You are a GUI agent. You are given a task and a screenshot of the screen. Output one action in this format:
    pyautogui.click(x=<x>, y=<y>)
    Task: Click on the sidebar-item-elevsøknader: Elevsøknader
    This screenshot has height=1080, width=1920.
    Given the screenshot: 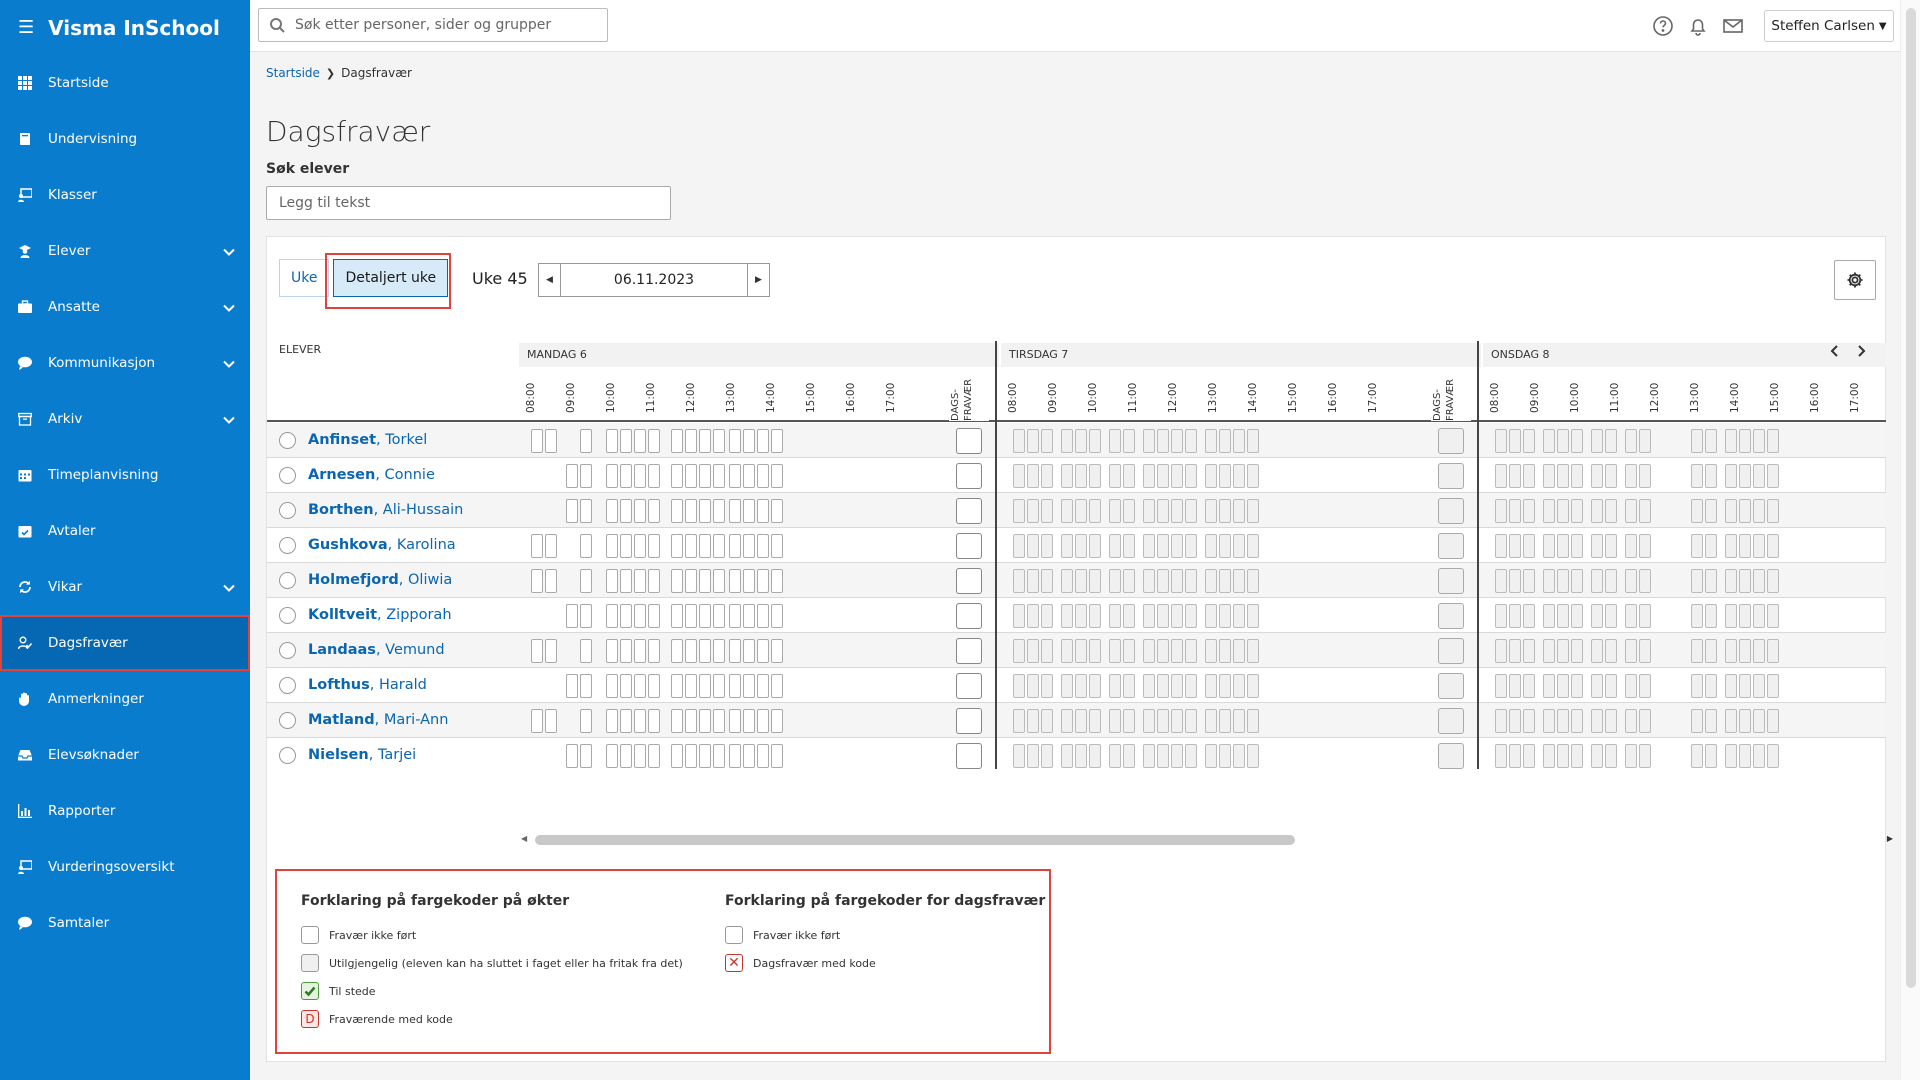 What is the action you would take?
    pyautogui.click(x=125, y=755)
    